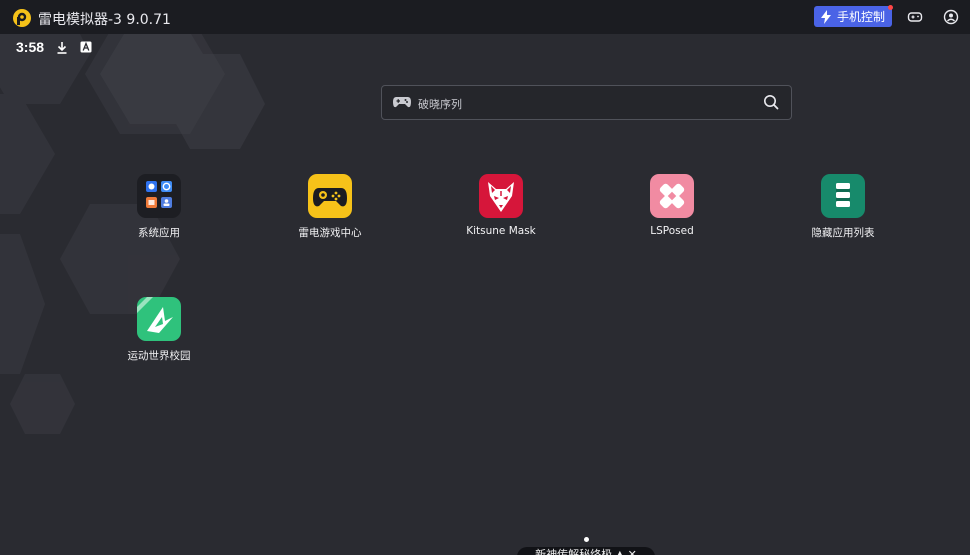  Describe the element at coordinates (890, 7) in the screenshot. I see `notification-dot` at that location.